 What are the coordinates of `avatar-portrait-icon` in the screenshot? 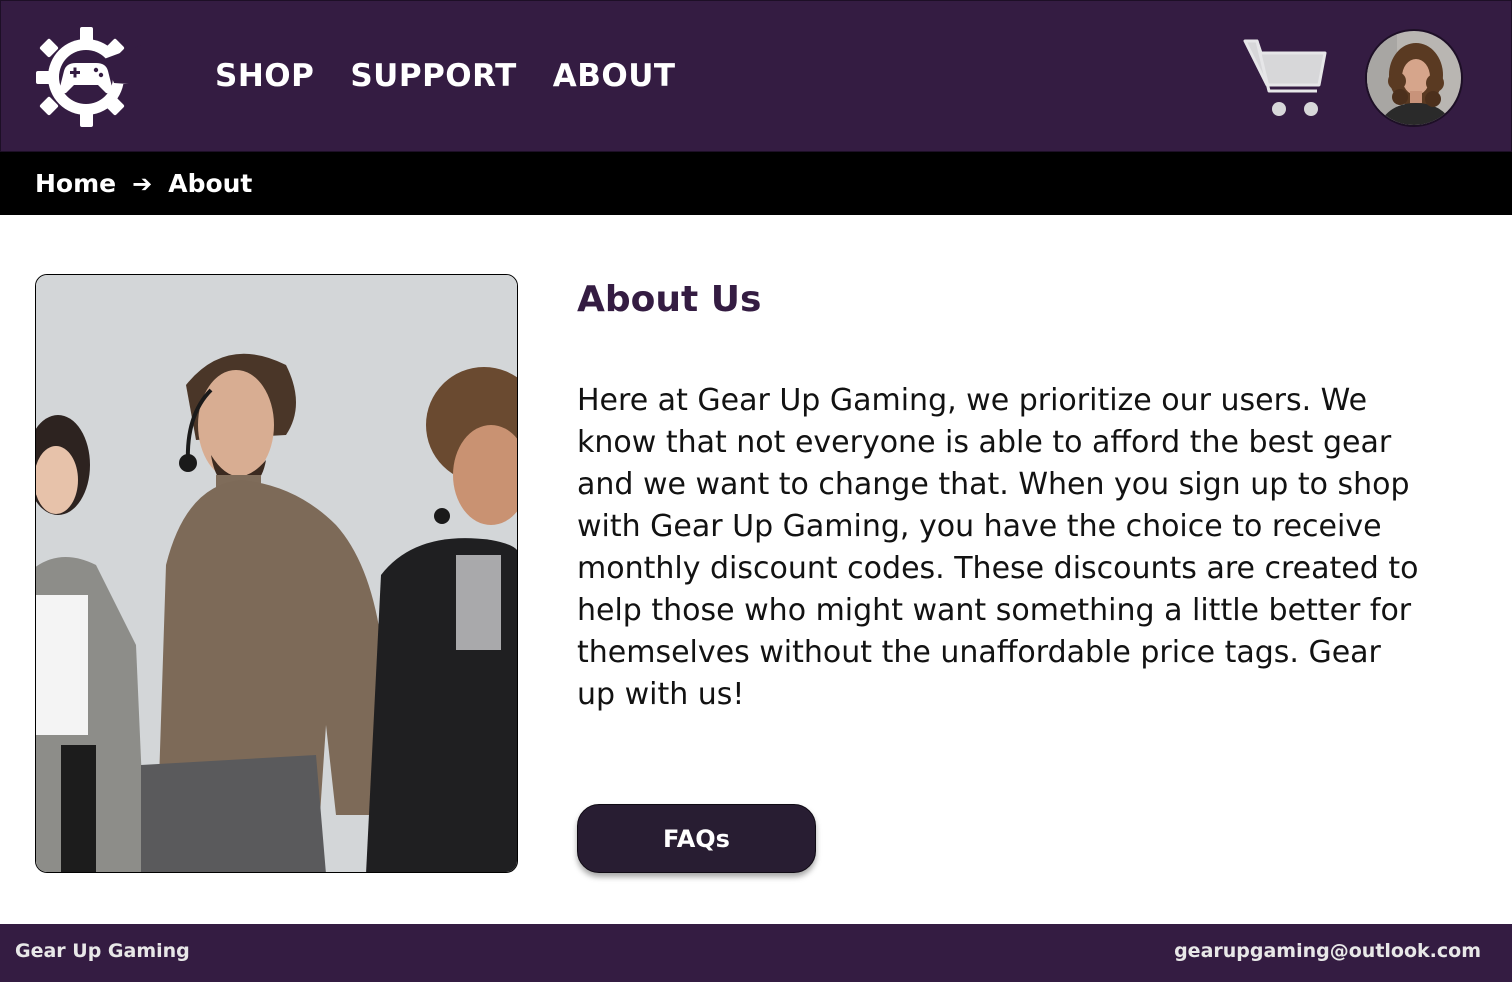 It's located at (1414, 78).